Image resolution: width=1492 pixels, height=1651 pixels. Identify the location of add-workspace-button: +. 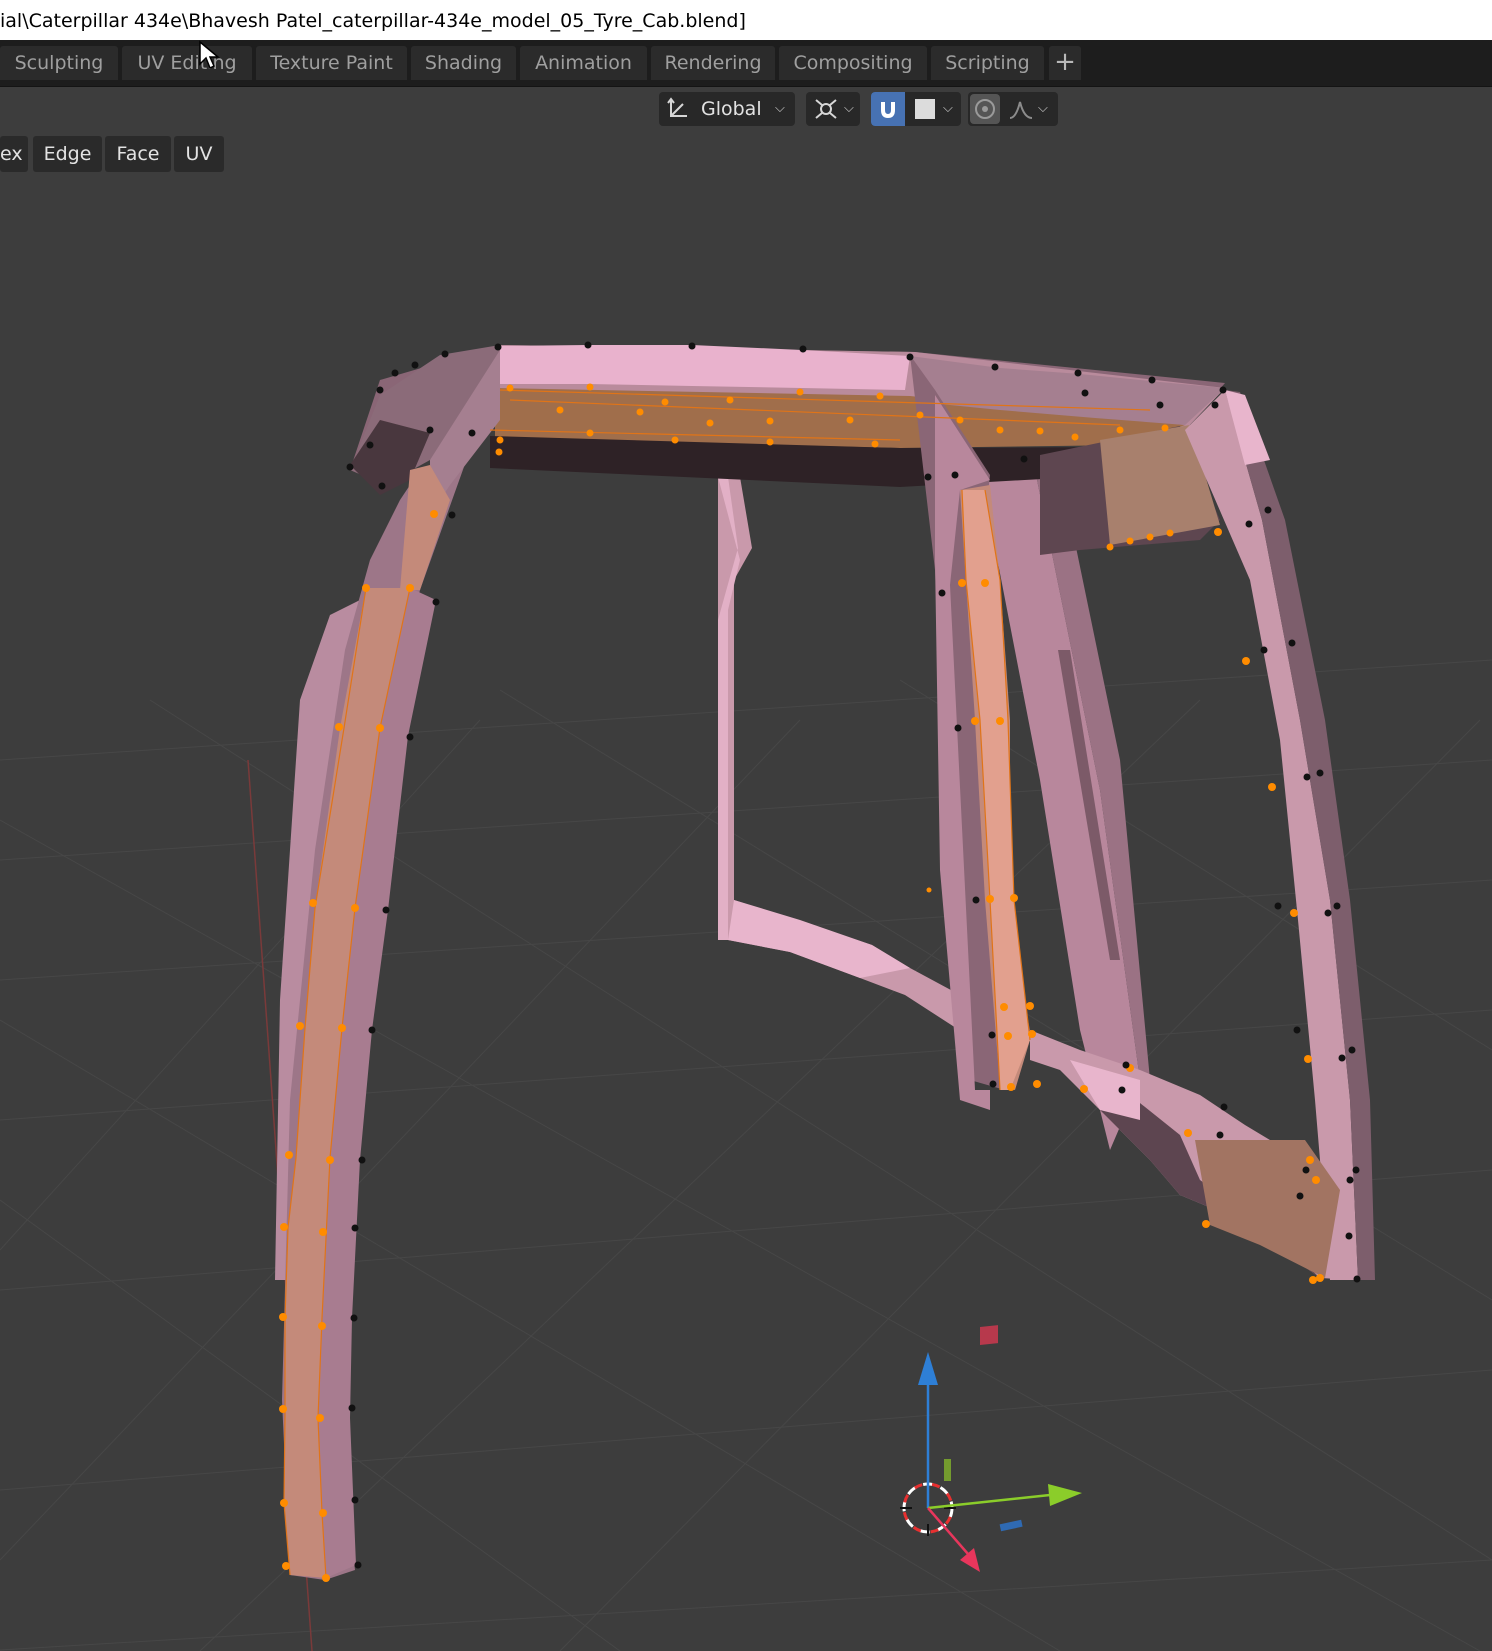
(1065, 63).